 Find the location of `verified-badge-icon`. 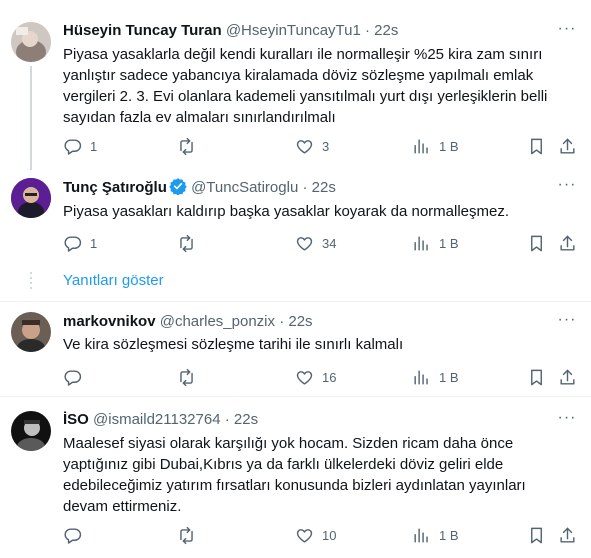

verified-badge-icon is located at coordinates (178, 186).